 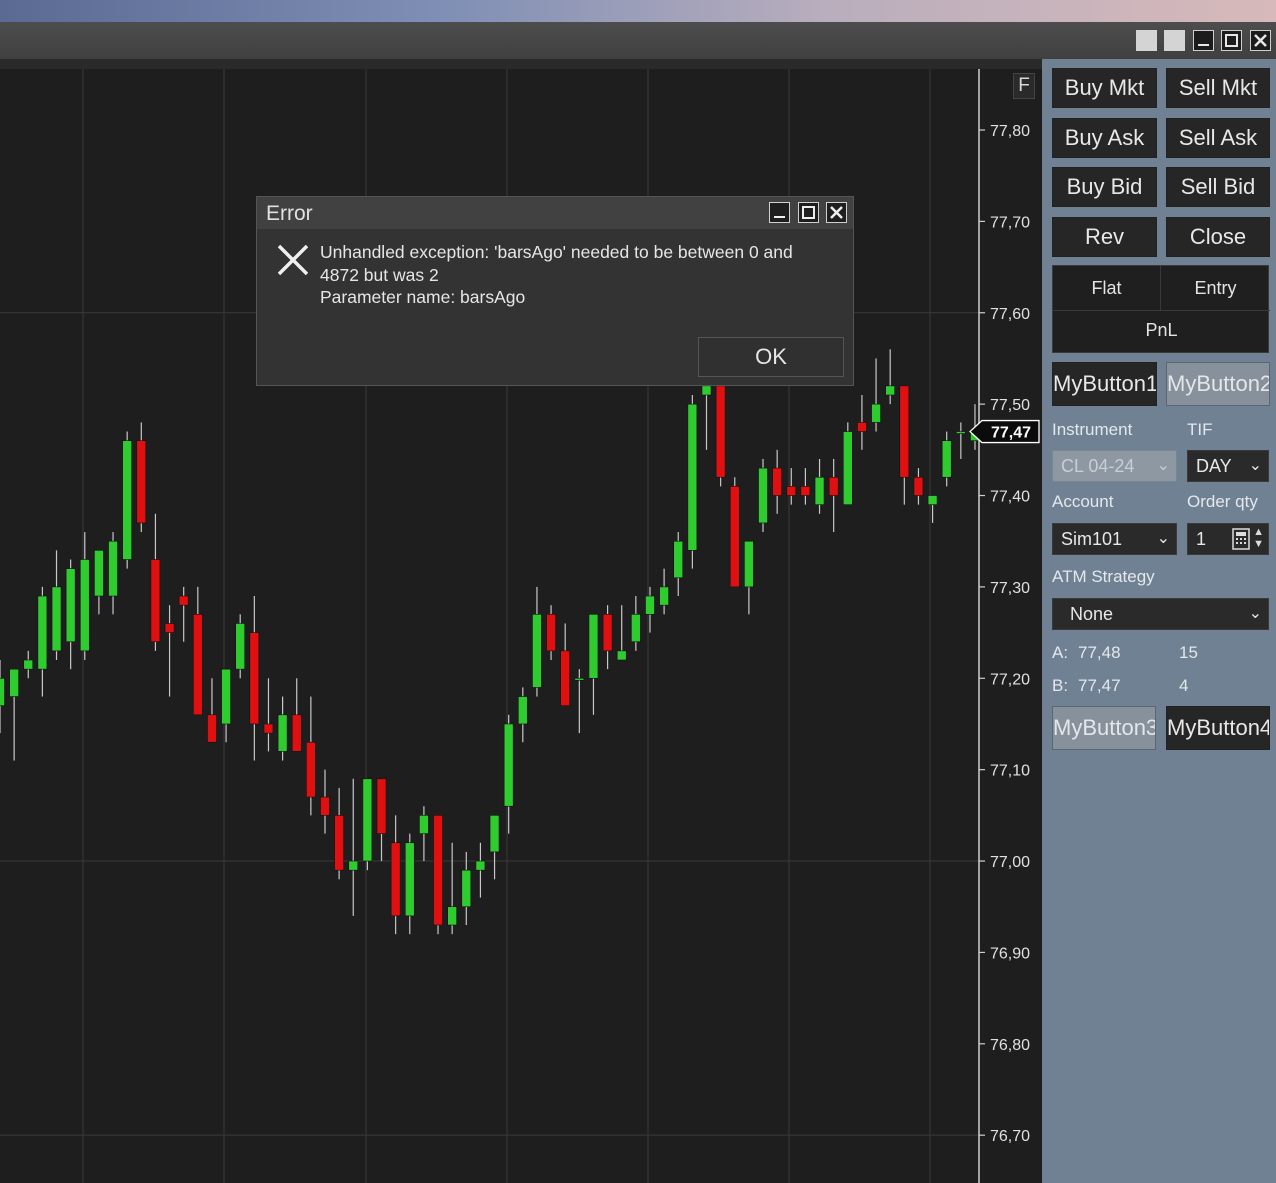 What do you see at coordinates (1092, 429) in the screenshot?
I see `instrument-label: Instrument` at bounding box center [1092, 429].